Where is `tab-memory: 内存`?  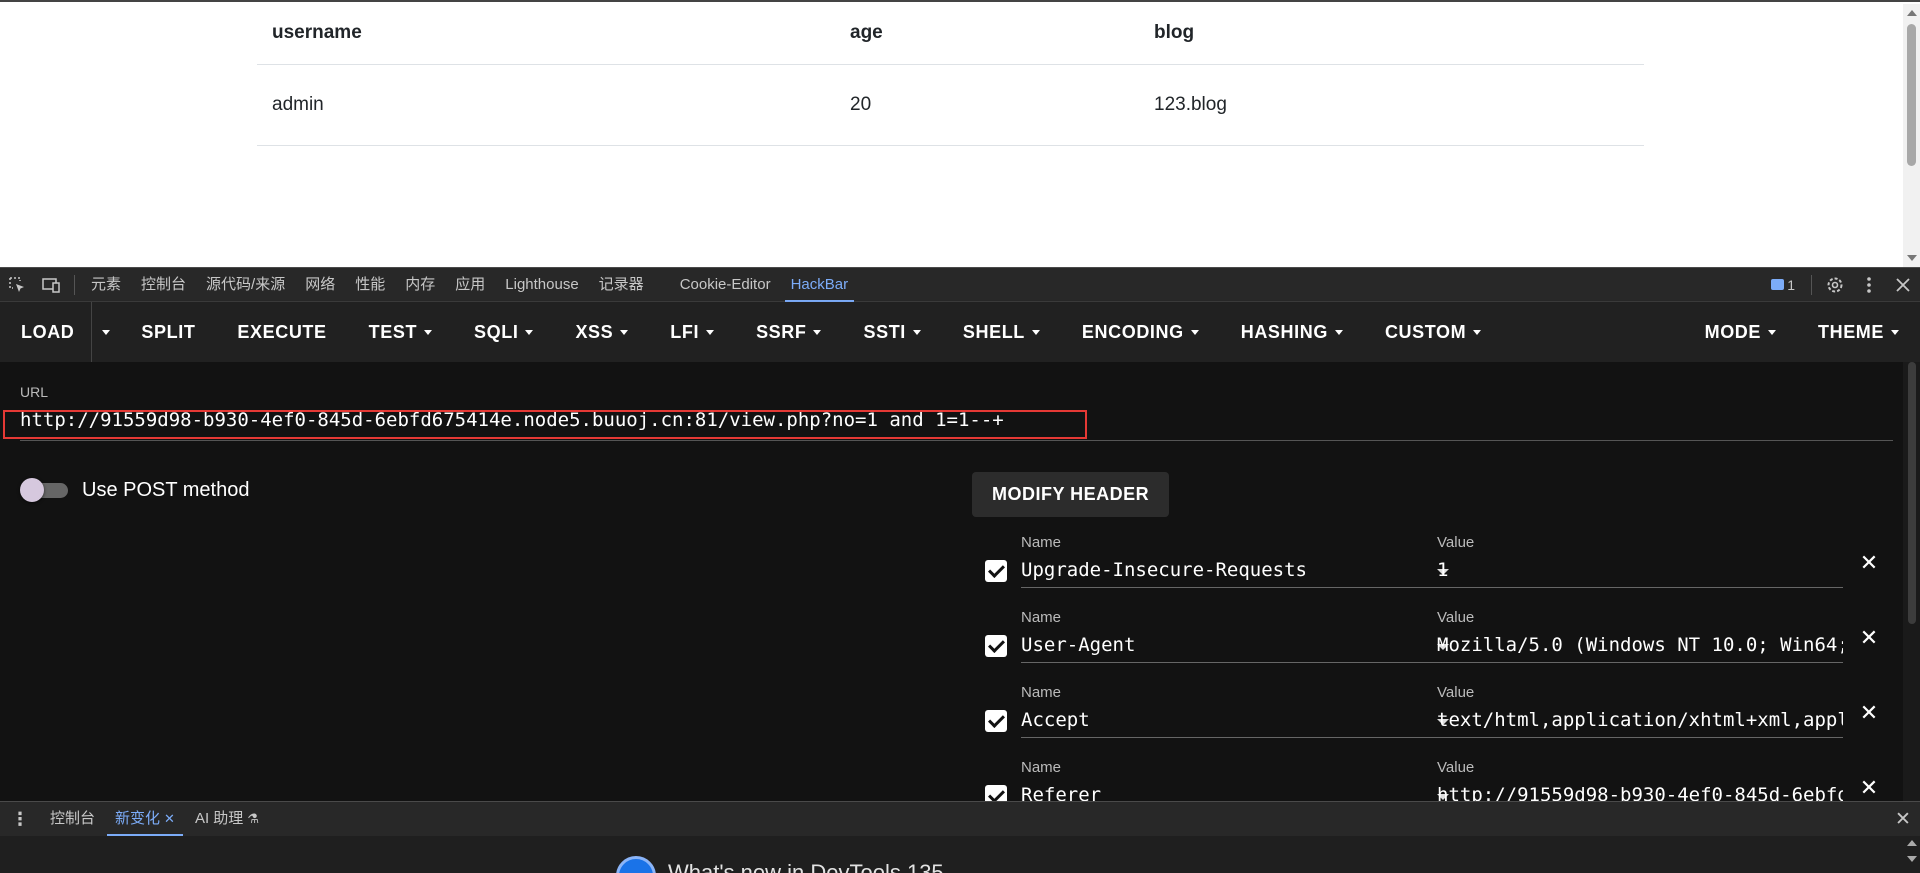
tab-memory: 内存 is located at coordinates (420, 285).